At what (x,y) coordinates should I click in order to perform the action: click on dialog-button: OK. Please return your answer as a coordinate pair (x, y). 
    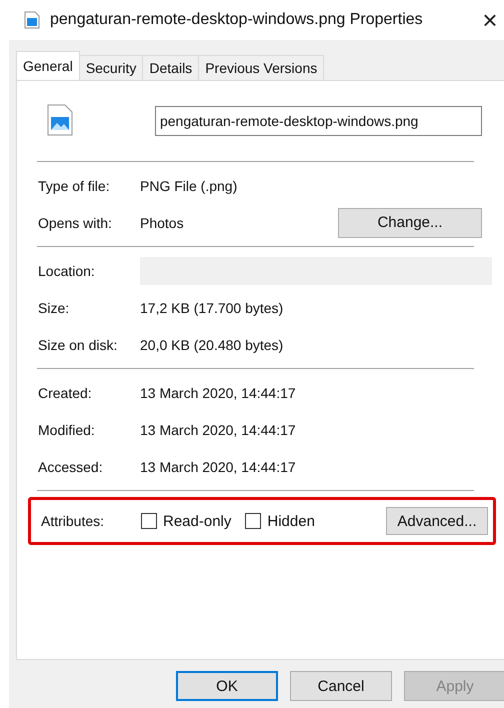
    Looking at the image, I should click on (227, 686).